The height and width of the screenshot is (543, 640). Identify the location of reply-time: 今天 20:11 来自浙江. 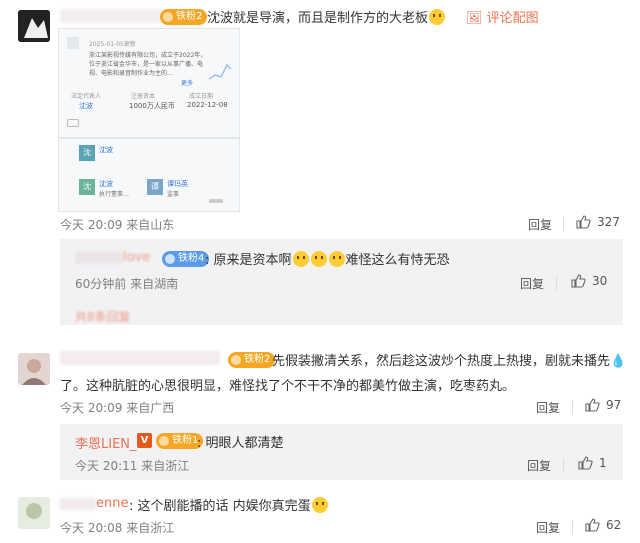
(132, 466).